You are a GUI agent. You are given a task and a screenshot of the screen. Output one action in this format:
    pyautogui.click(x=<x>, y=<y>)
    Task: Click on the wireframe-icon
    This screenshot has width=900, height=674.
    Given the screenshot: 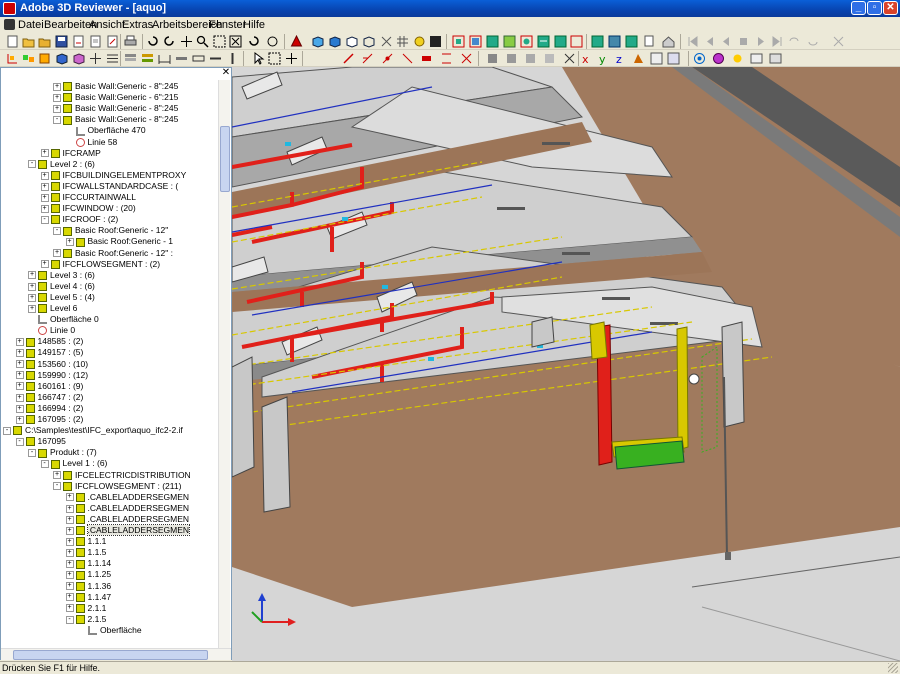 What is the action you would take?
    pyautogui.click(x=368, y=41)
    